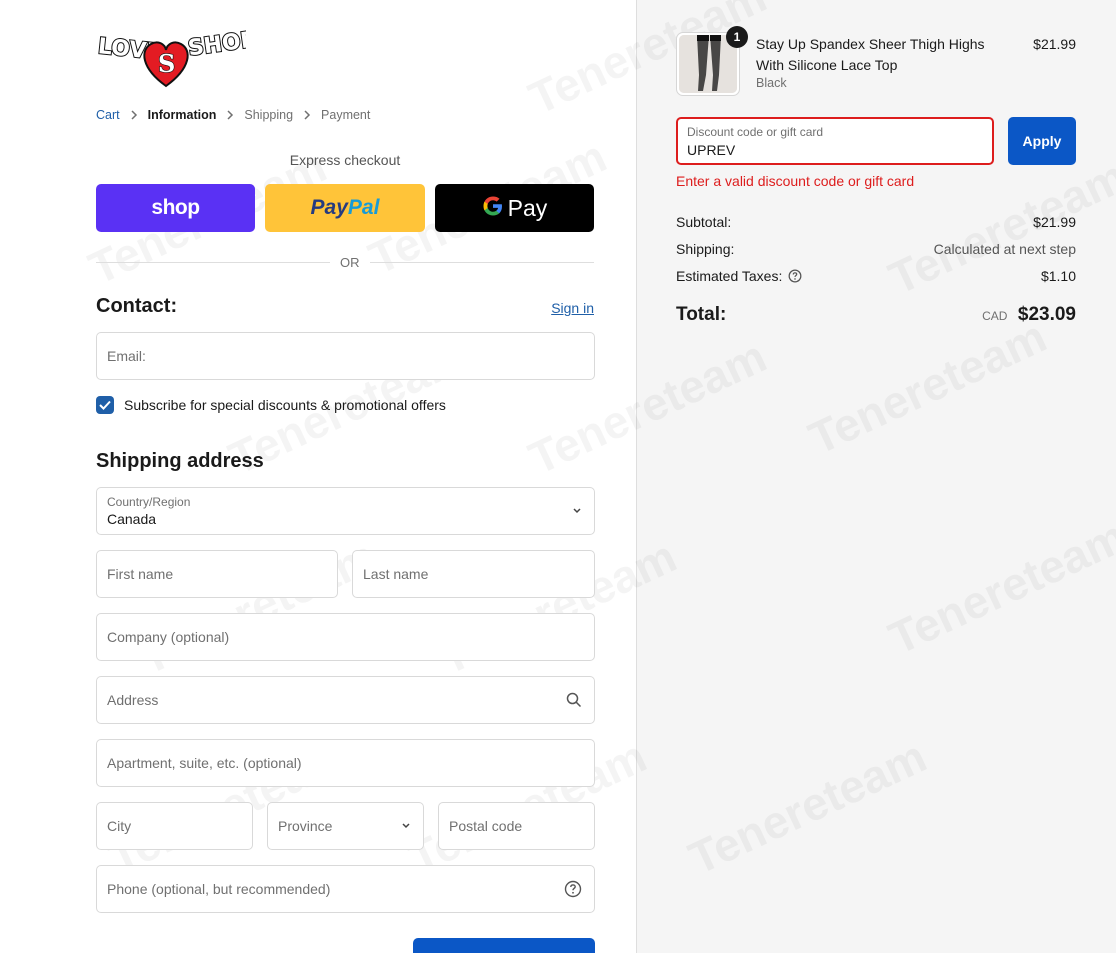 This screenshot has width=1116, height=953. What do you see at coordinates (876, 249) in the screenshot?
I see `shipping-row: Shipping: Calculated at next step` at bounding box center [876, 249].